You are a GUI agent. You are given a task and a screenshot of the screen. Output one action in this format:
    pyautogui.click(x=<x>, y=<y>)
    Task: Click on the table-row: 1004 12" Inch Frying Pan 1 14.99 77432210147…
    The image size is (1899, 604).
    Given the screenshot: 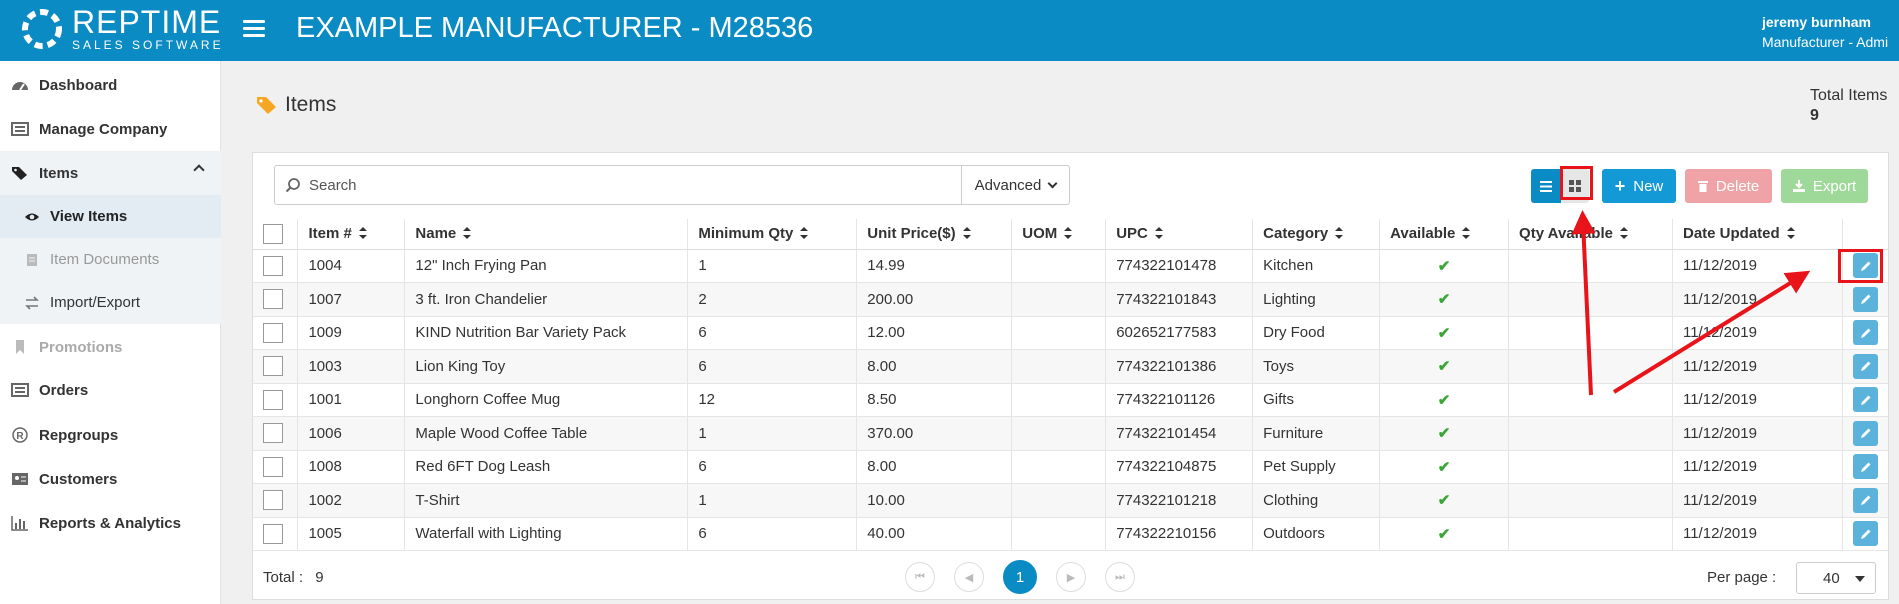 What is the action you would take?
    pyautogui.click(x=1070, y=266)
    